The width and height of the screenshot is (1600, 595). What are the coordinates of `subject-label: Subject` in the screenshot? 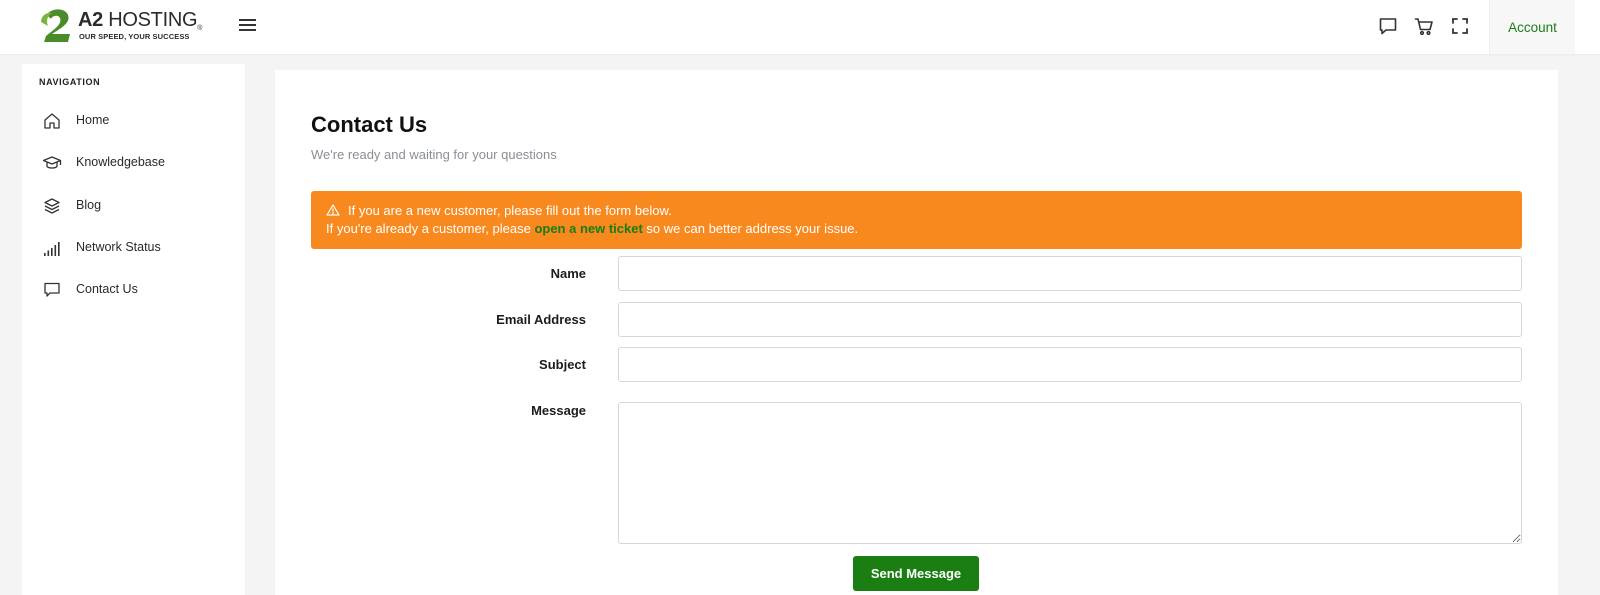 It's located at (562, 364).